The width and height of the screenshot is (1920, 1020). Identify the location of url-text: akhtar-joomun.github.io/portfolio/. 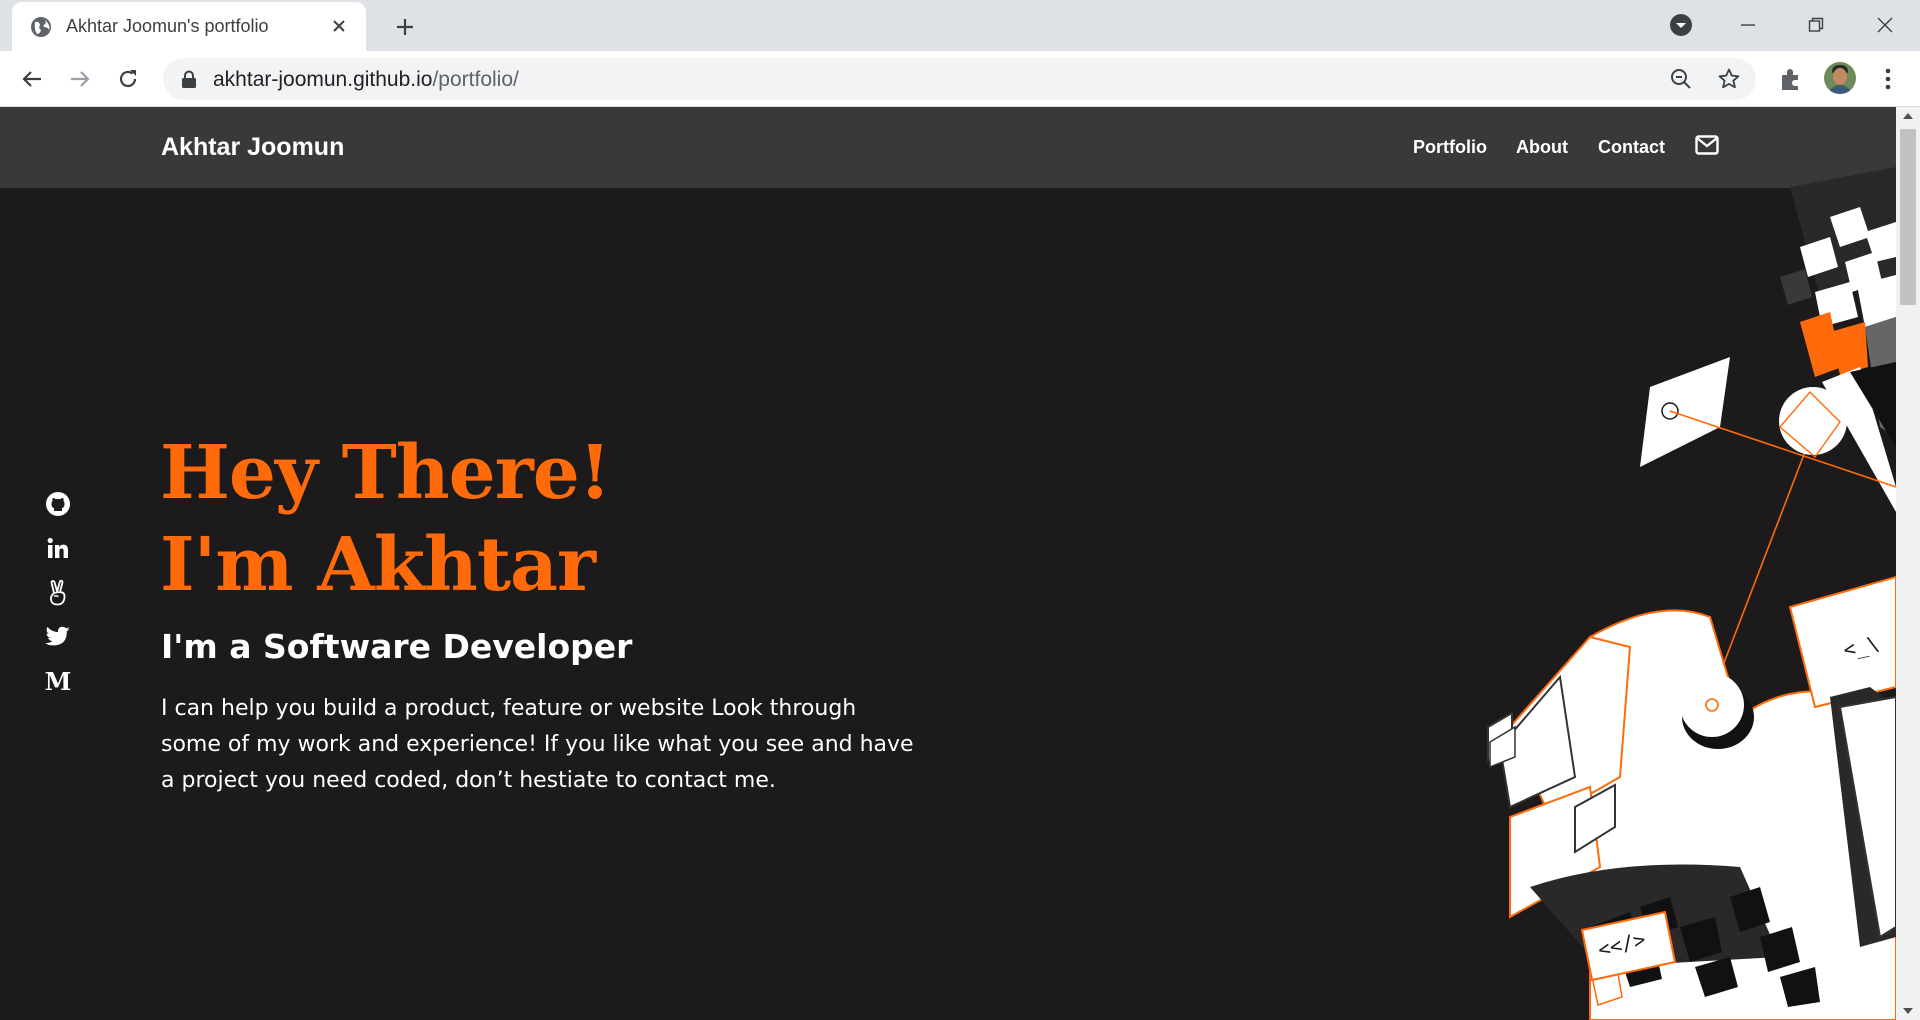
(366, 80).